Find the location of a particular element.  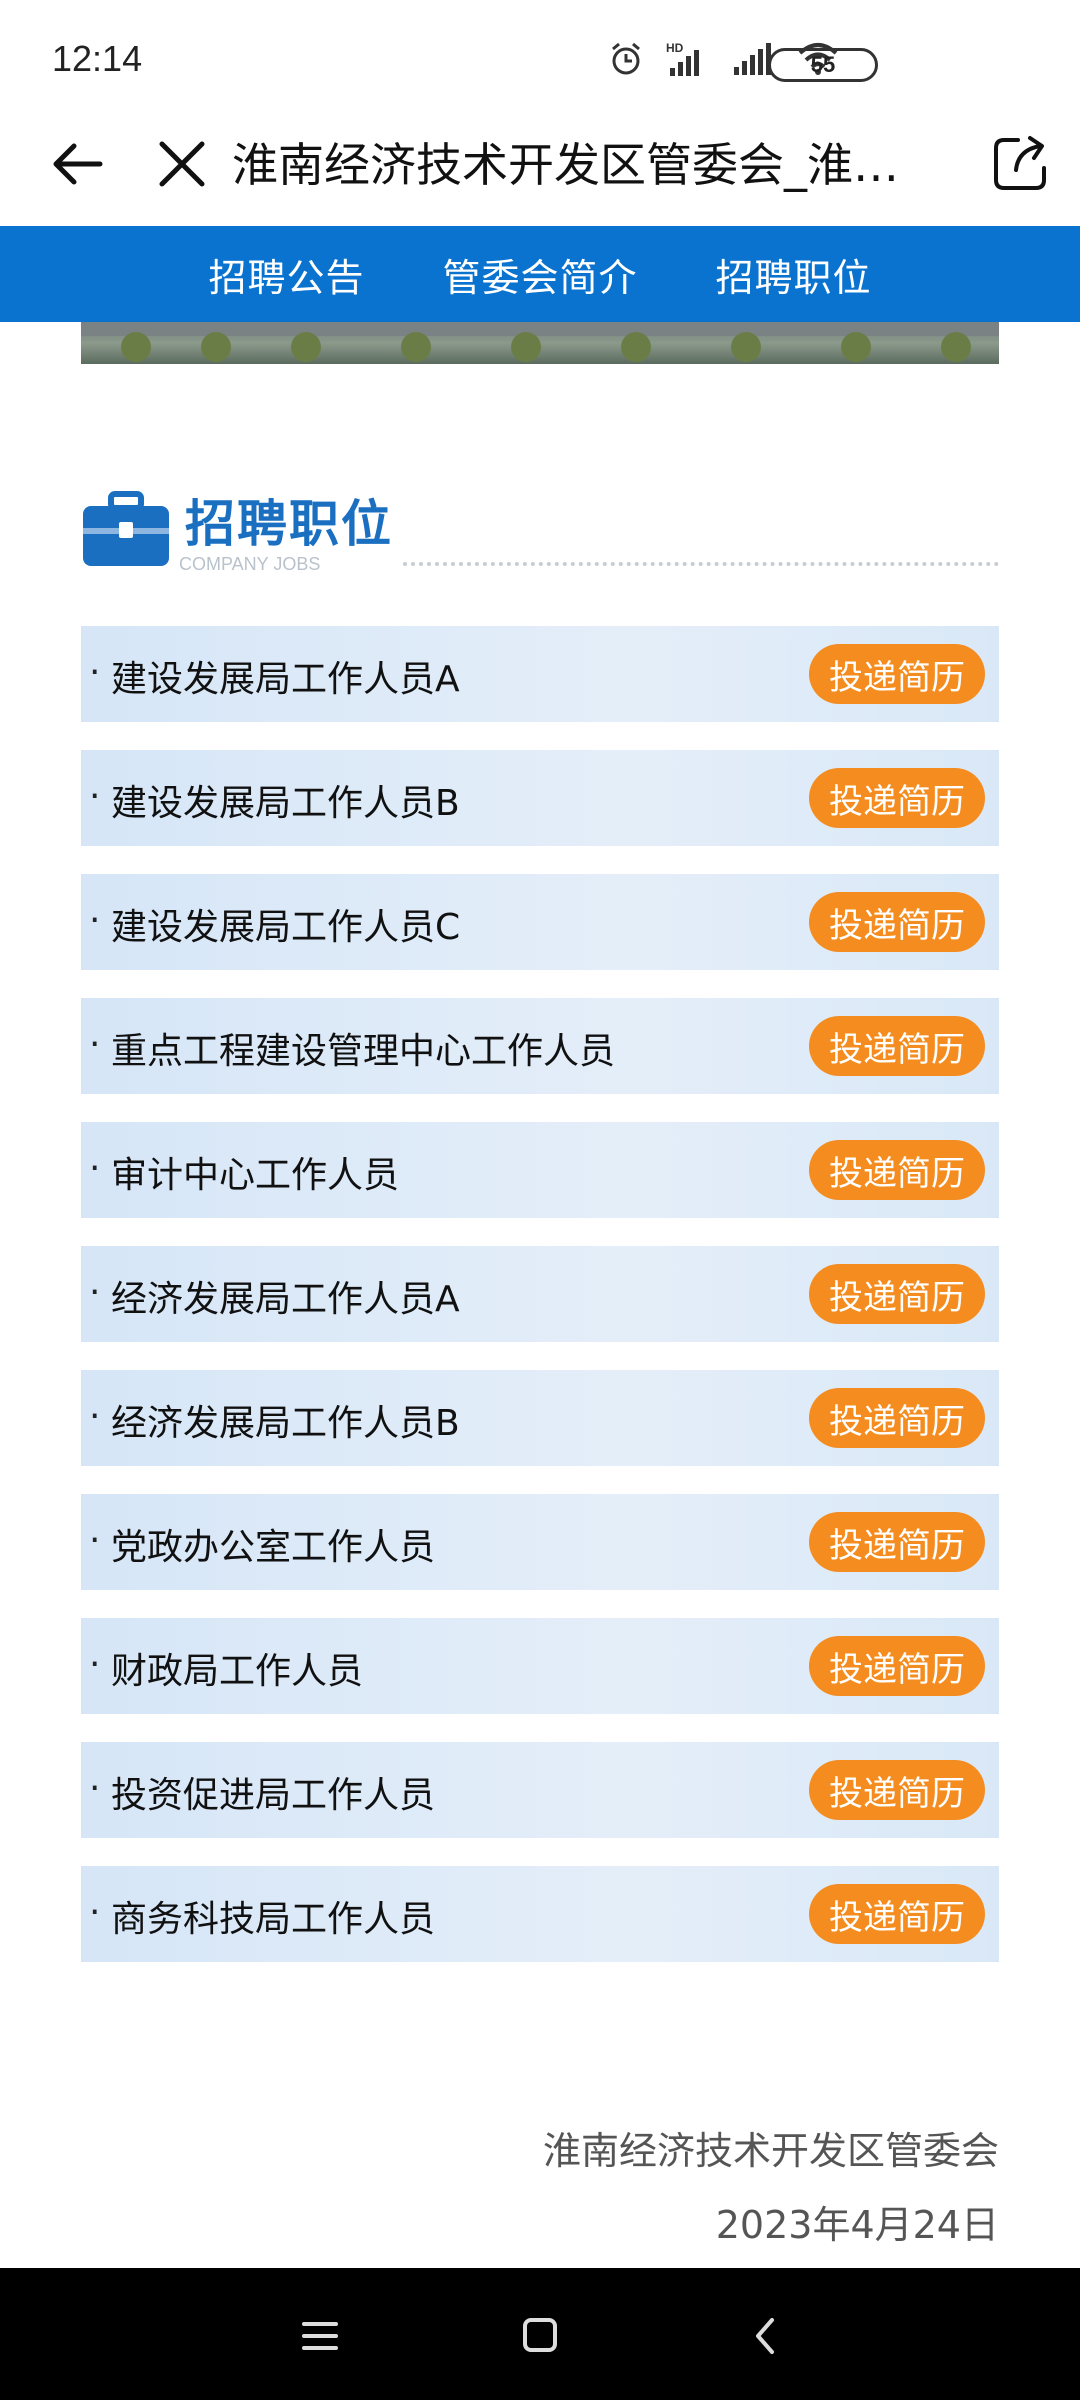

battery-icon: 55 is located at coordinates (823, 65).